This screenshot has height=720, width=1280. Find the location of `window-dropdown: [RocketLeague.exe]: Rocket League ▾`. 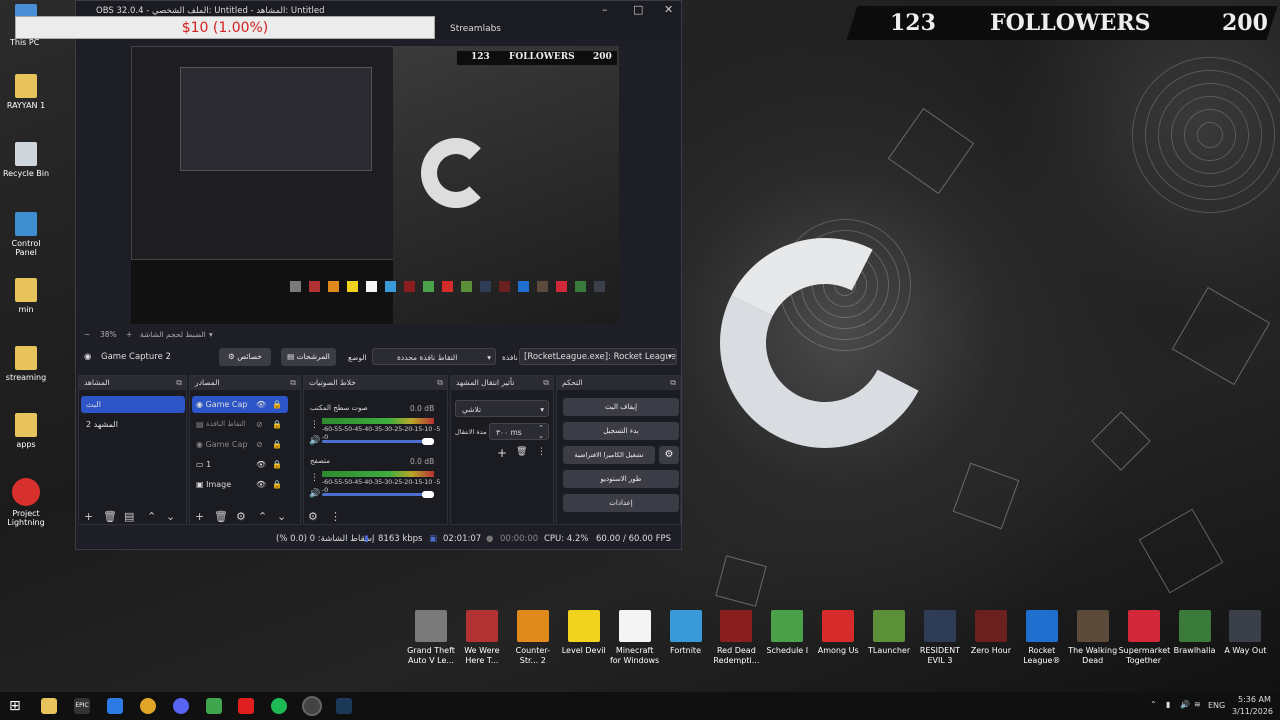

window-dropdown: [RocketLeague.exe]: Rocket League ▾ is located at coordinates (598, 356).